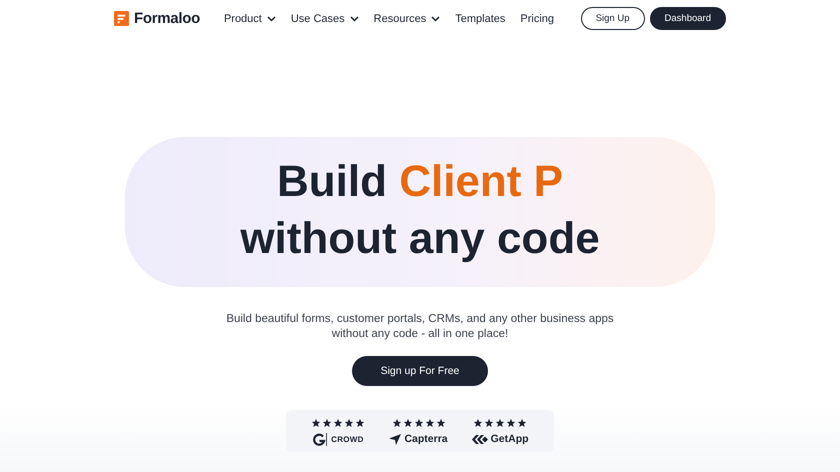  What do you see at coordinates (121, 18) in the screenshot?
I see `logo-icon` at bounding box center [121, 18].